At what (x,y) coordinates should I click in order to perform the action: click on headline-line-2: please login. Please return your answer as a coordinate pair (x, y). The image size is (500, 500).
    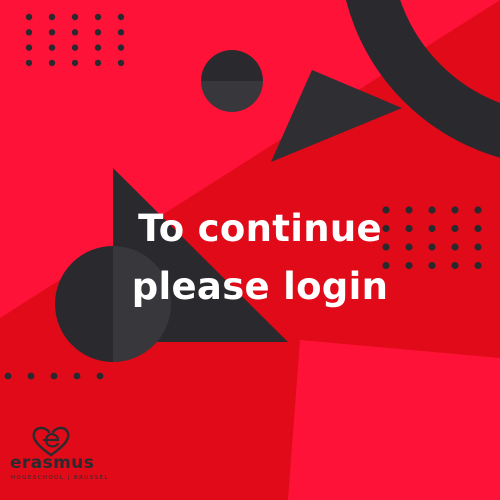
    Looking at the image, I should click on (260, 286).